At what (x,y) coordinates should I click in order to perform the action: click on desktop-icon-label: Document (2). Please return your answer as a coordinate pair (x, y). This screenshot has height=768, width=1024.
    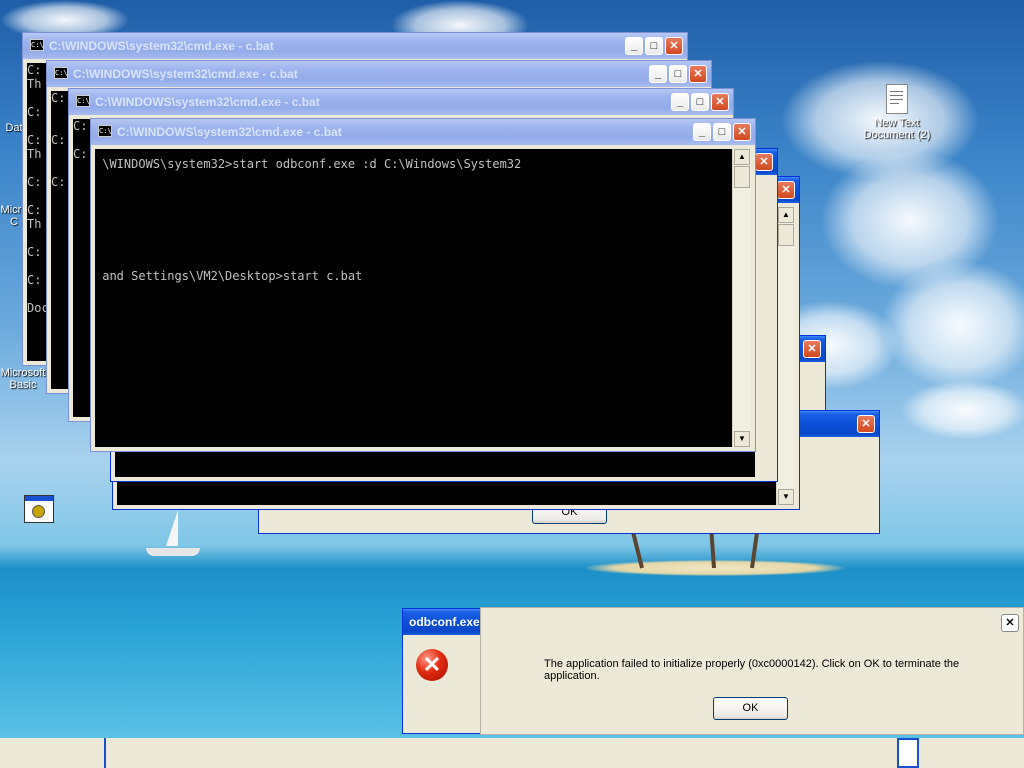
    Looking at the image, I should click on (897, 135).